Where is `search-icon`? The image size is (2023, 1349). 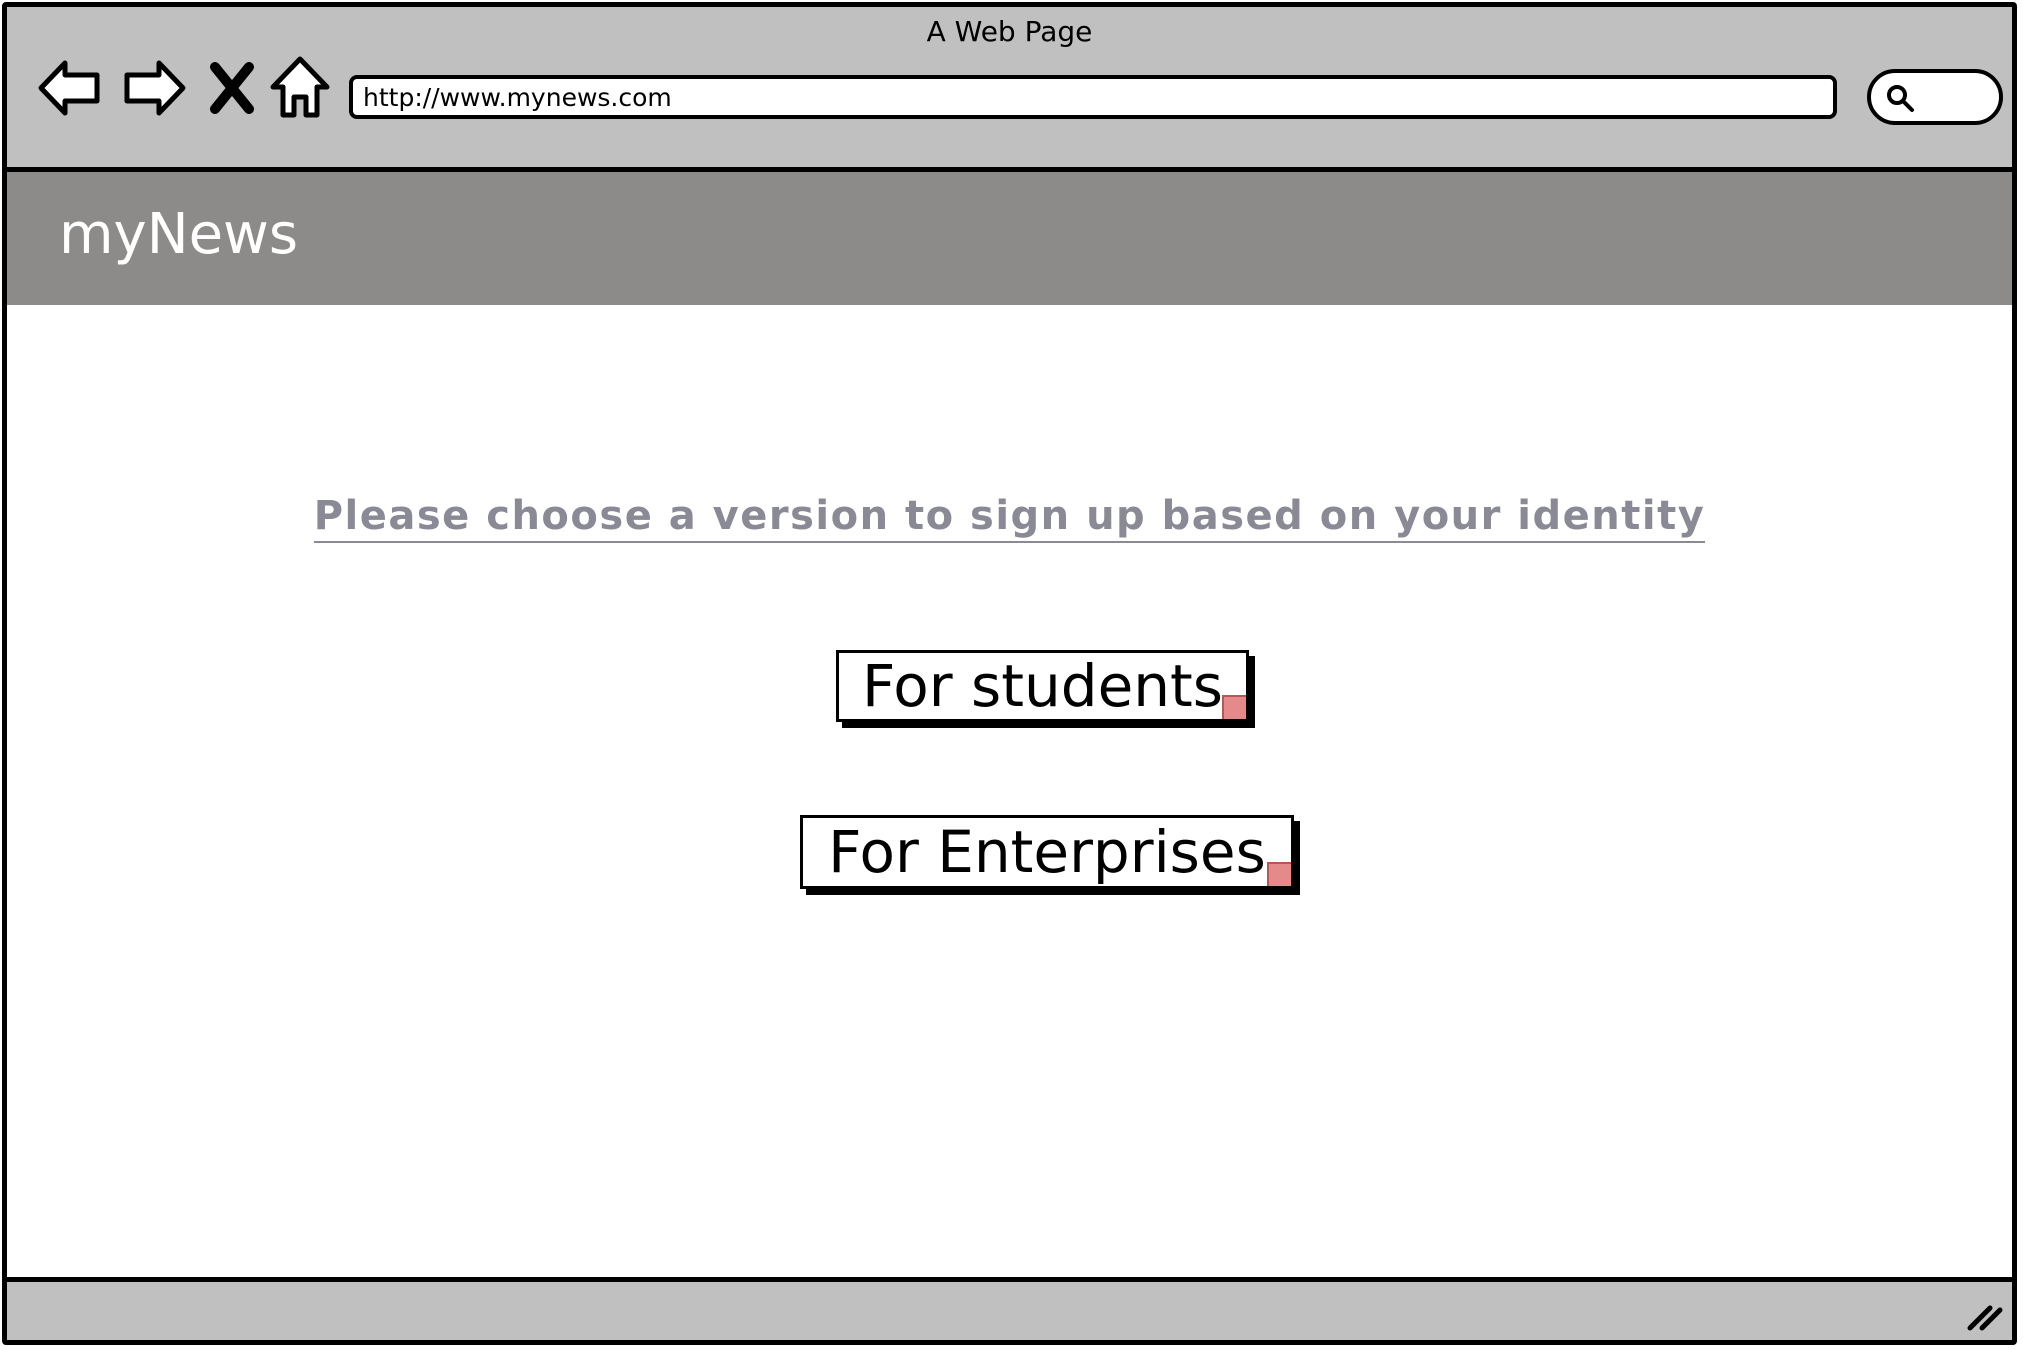
search-icon is located at coordinates (1900, 98).